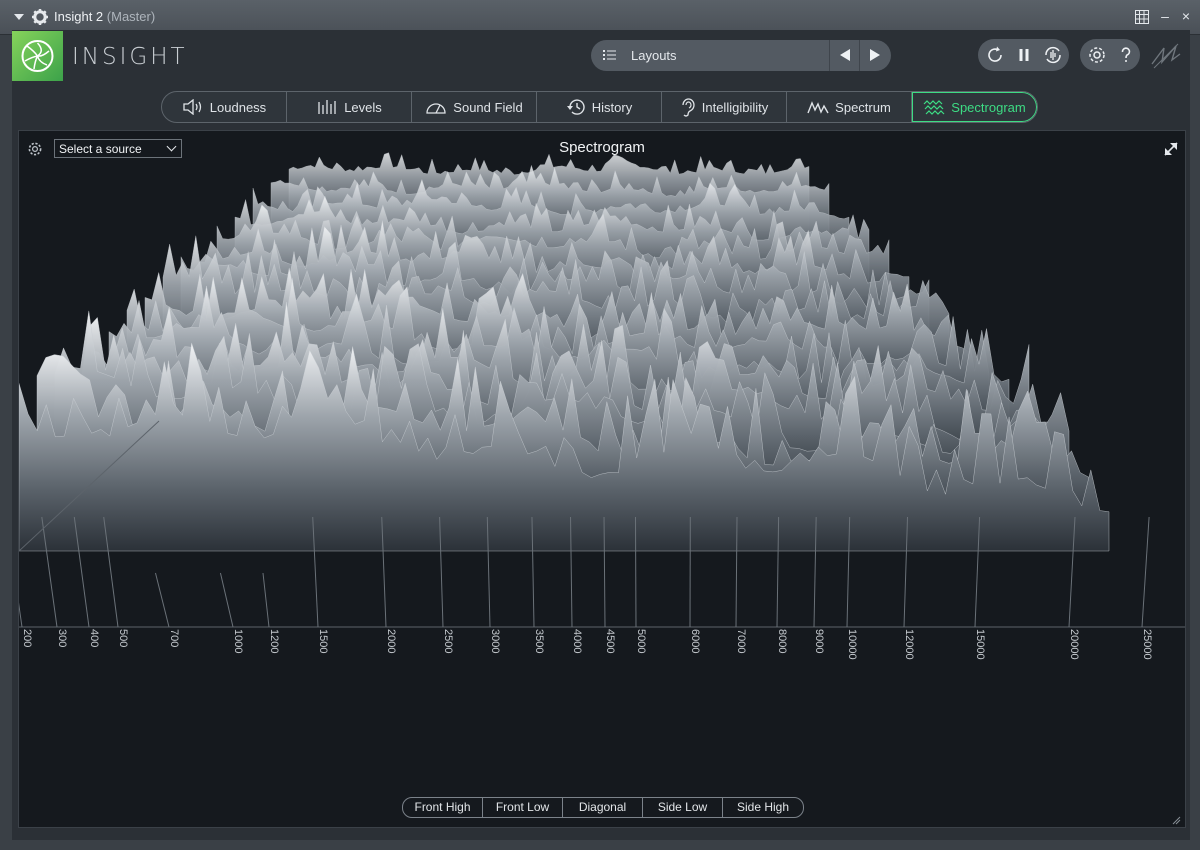 Image resolution: width=1200 pixels, height=850 pixels. What do you see at coordinates (131, 16) in the screenshot?
I see `window-title-suffix: (Master)` at bounding box center [131, 16].